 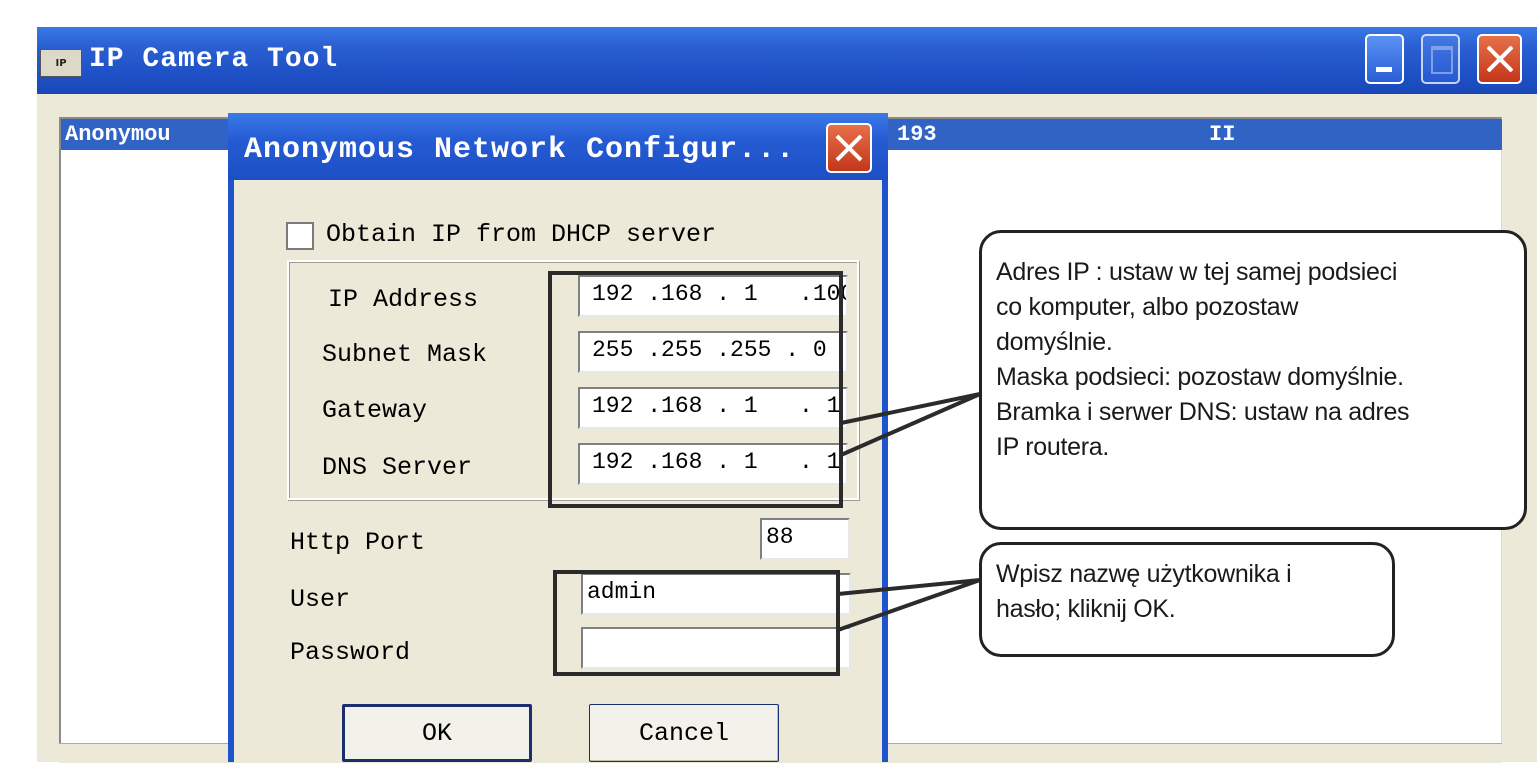 I want to click on http-port-field: 88, so click(x=805, y=539).